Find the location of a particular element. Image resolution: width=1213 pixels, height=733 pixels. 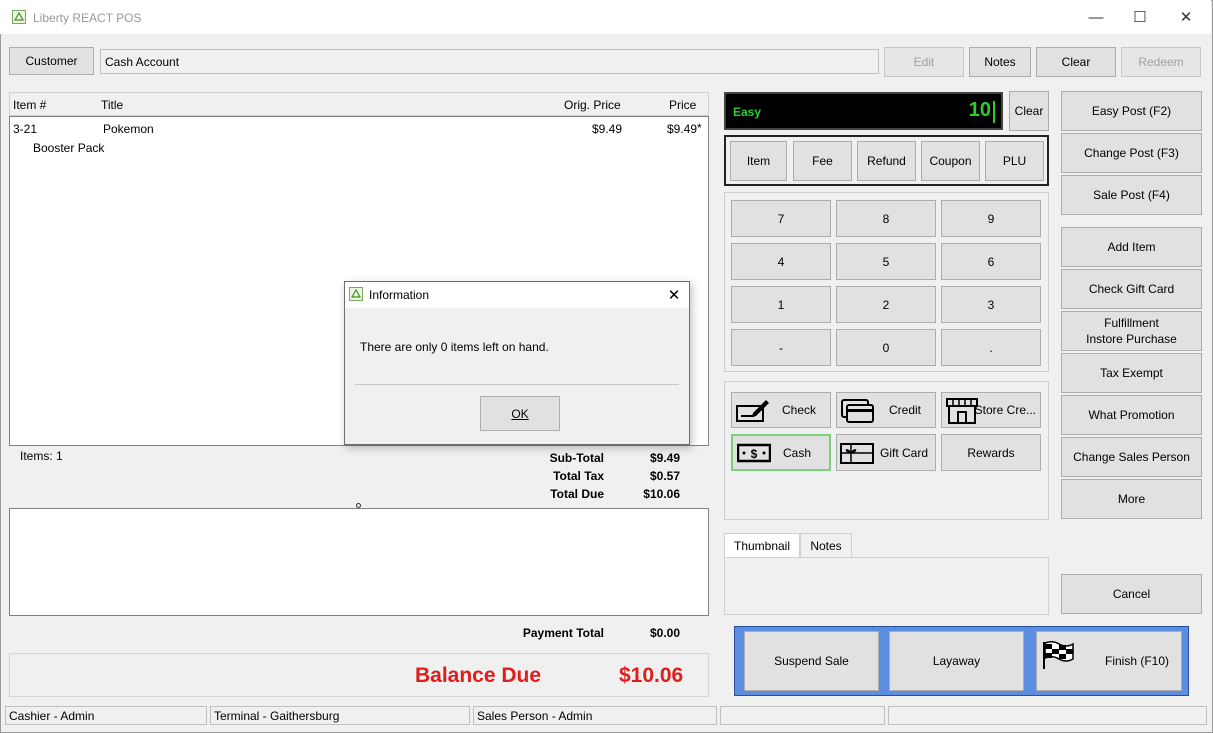

display-cursor is located at coordinates (994, 112).